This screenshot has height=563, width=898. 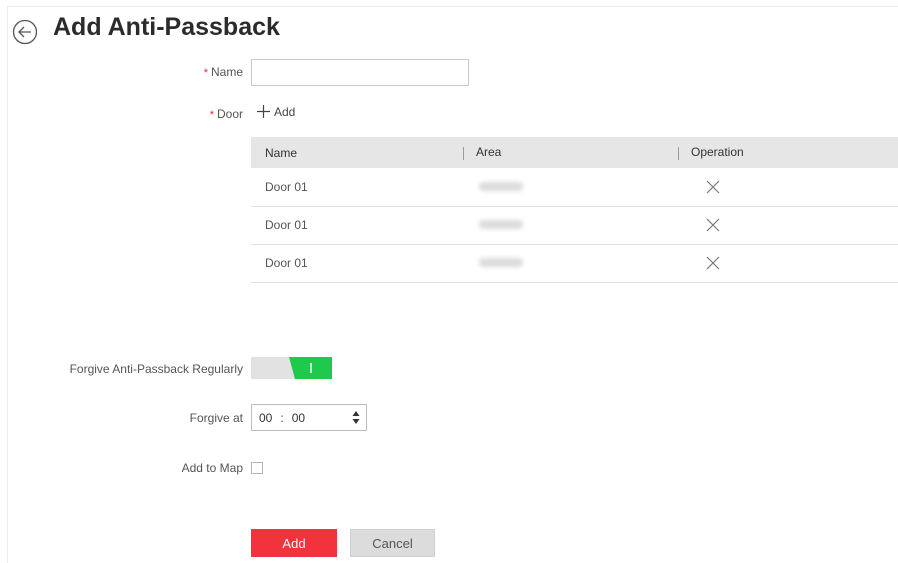 I want to click on name-label-text: Name, so click(x=226, y=72).